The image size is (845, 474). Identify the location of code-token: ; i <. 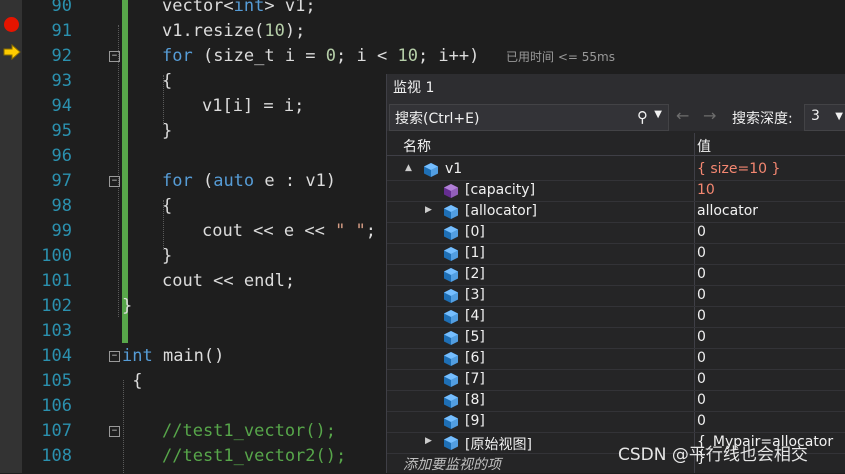
(367, 56).